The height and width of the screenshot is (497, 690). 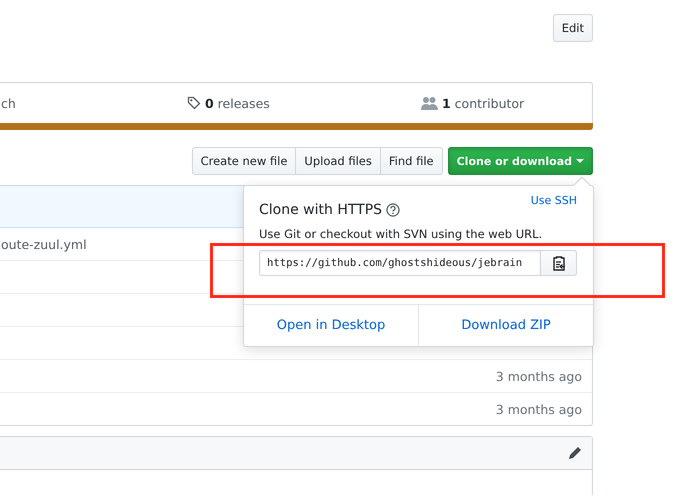 I want to click on use-ssh-link: Use SSH, so click(x=553, y=200).